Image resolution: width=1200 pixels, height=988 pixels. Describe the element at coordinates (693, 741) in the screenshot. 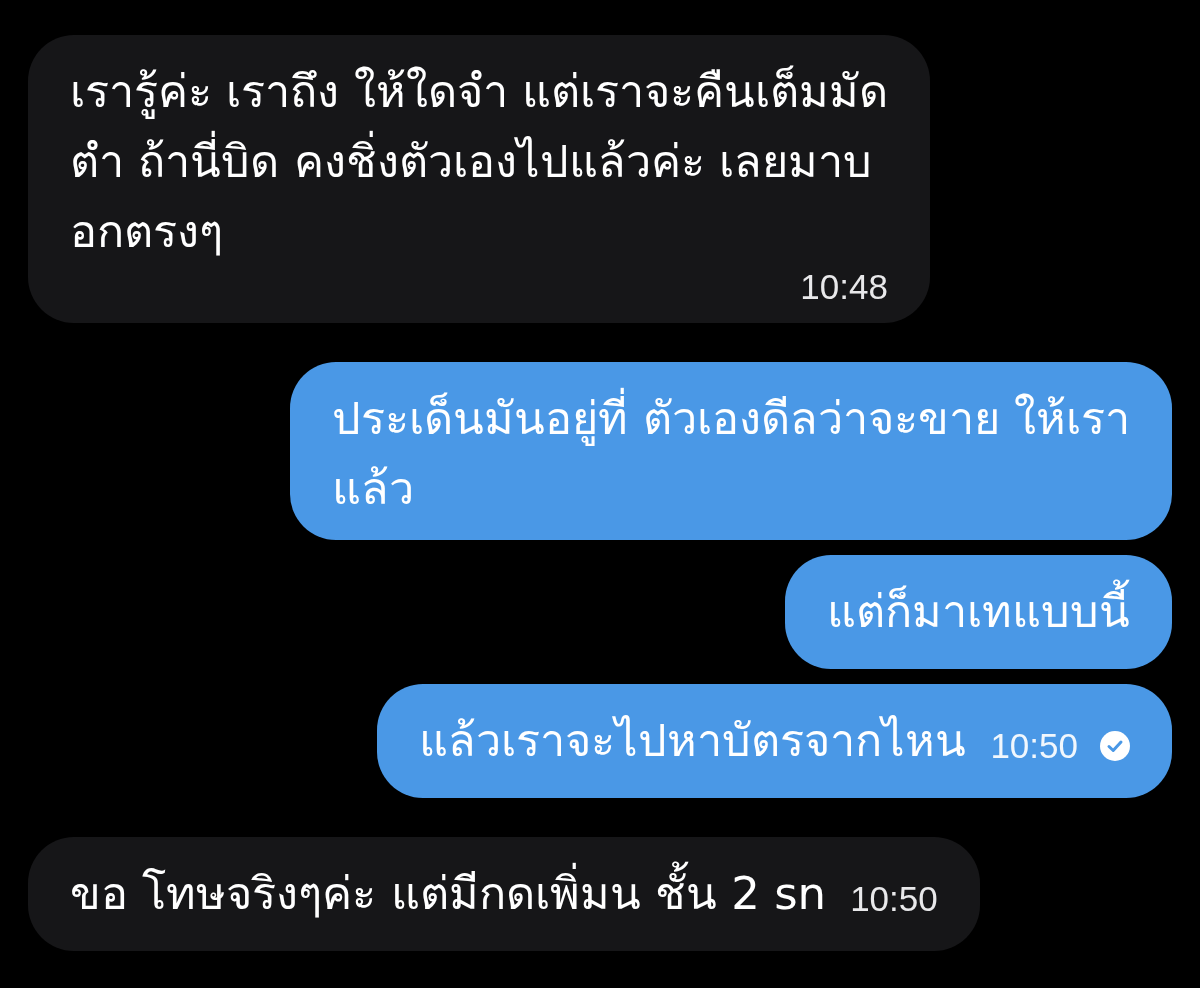

I see `message-text: แล้วเราจะไปหาบัตรจากไหน` at that location.